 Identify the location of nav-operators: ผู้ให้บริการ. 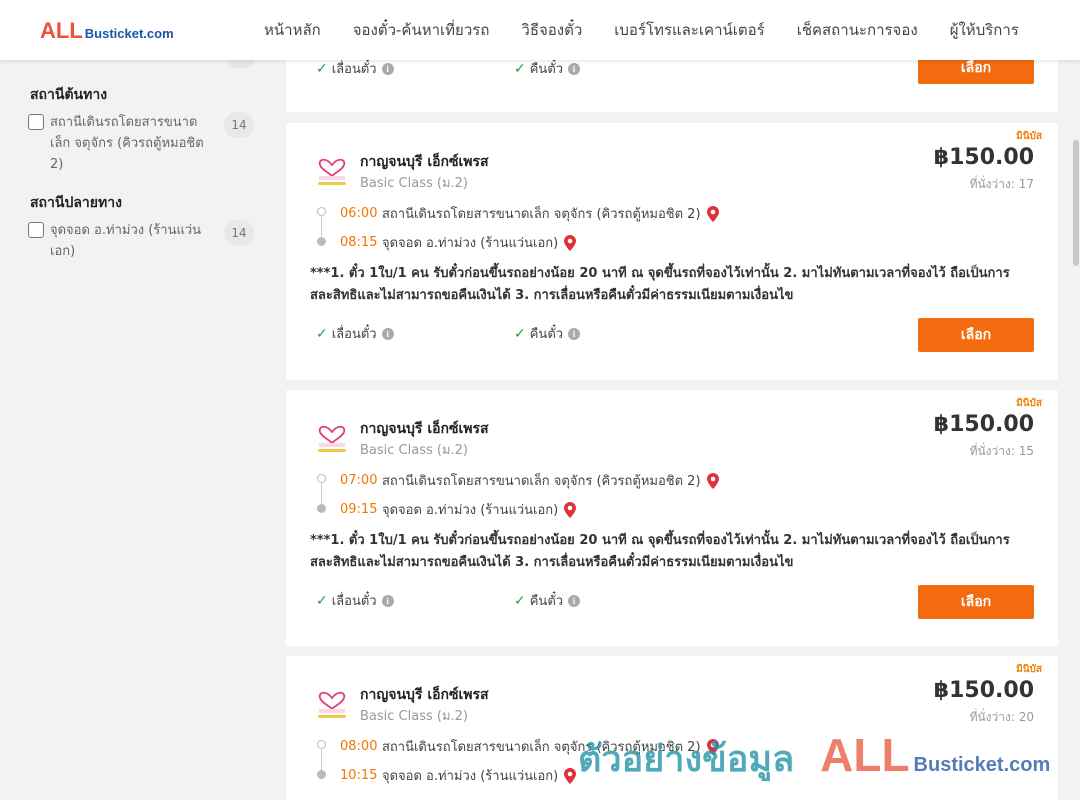
(984, 30).